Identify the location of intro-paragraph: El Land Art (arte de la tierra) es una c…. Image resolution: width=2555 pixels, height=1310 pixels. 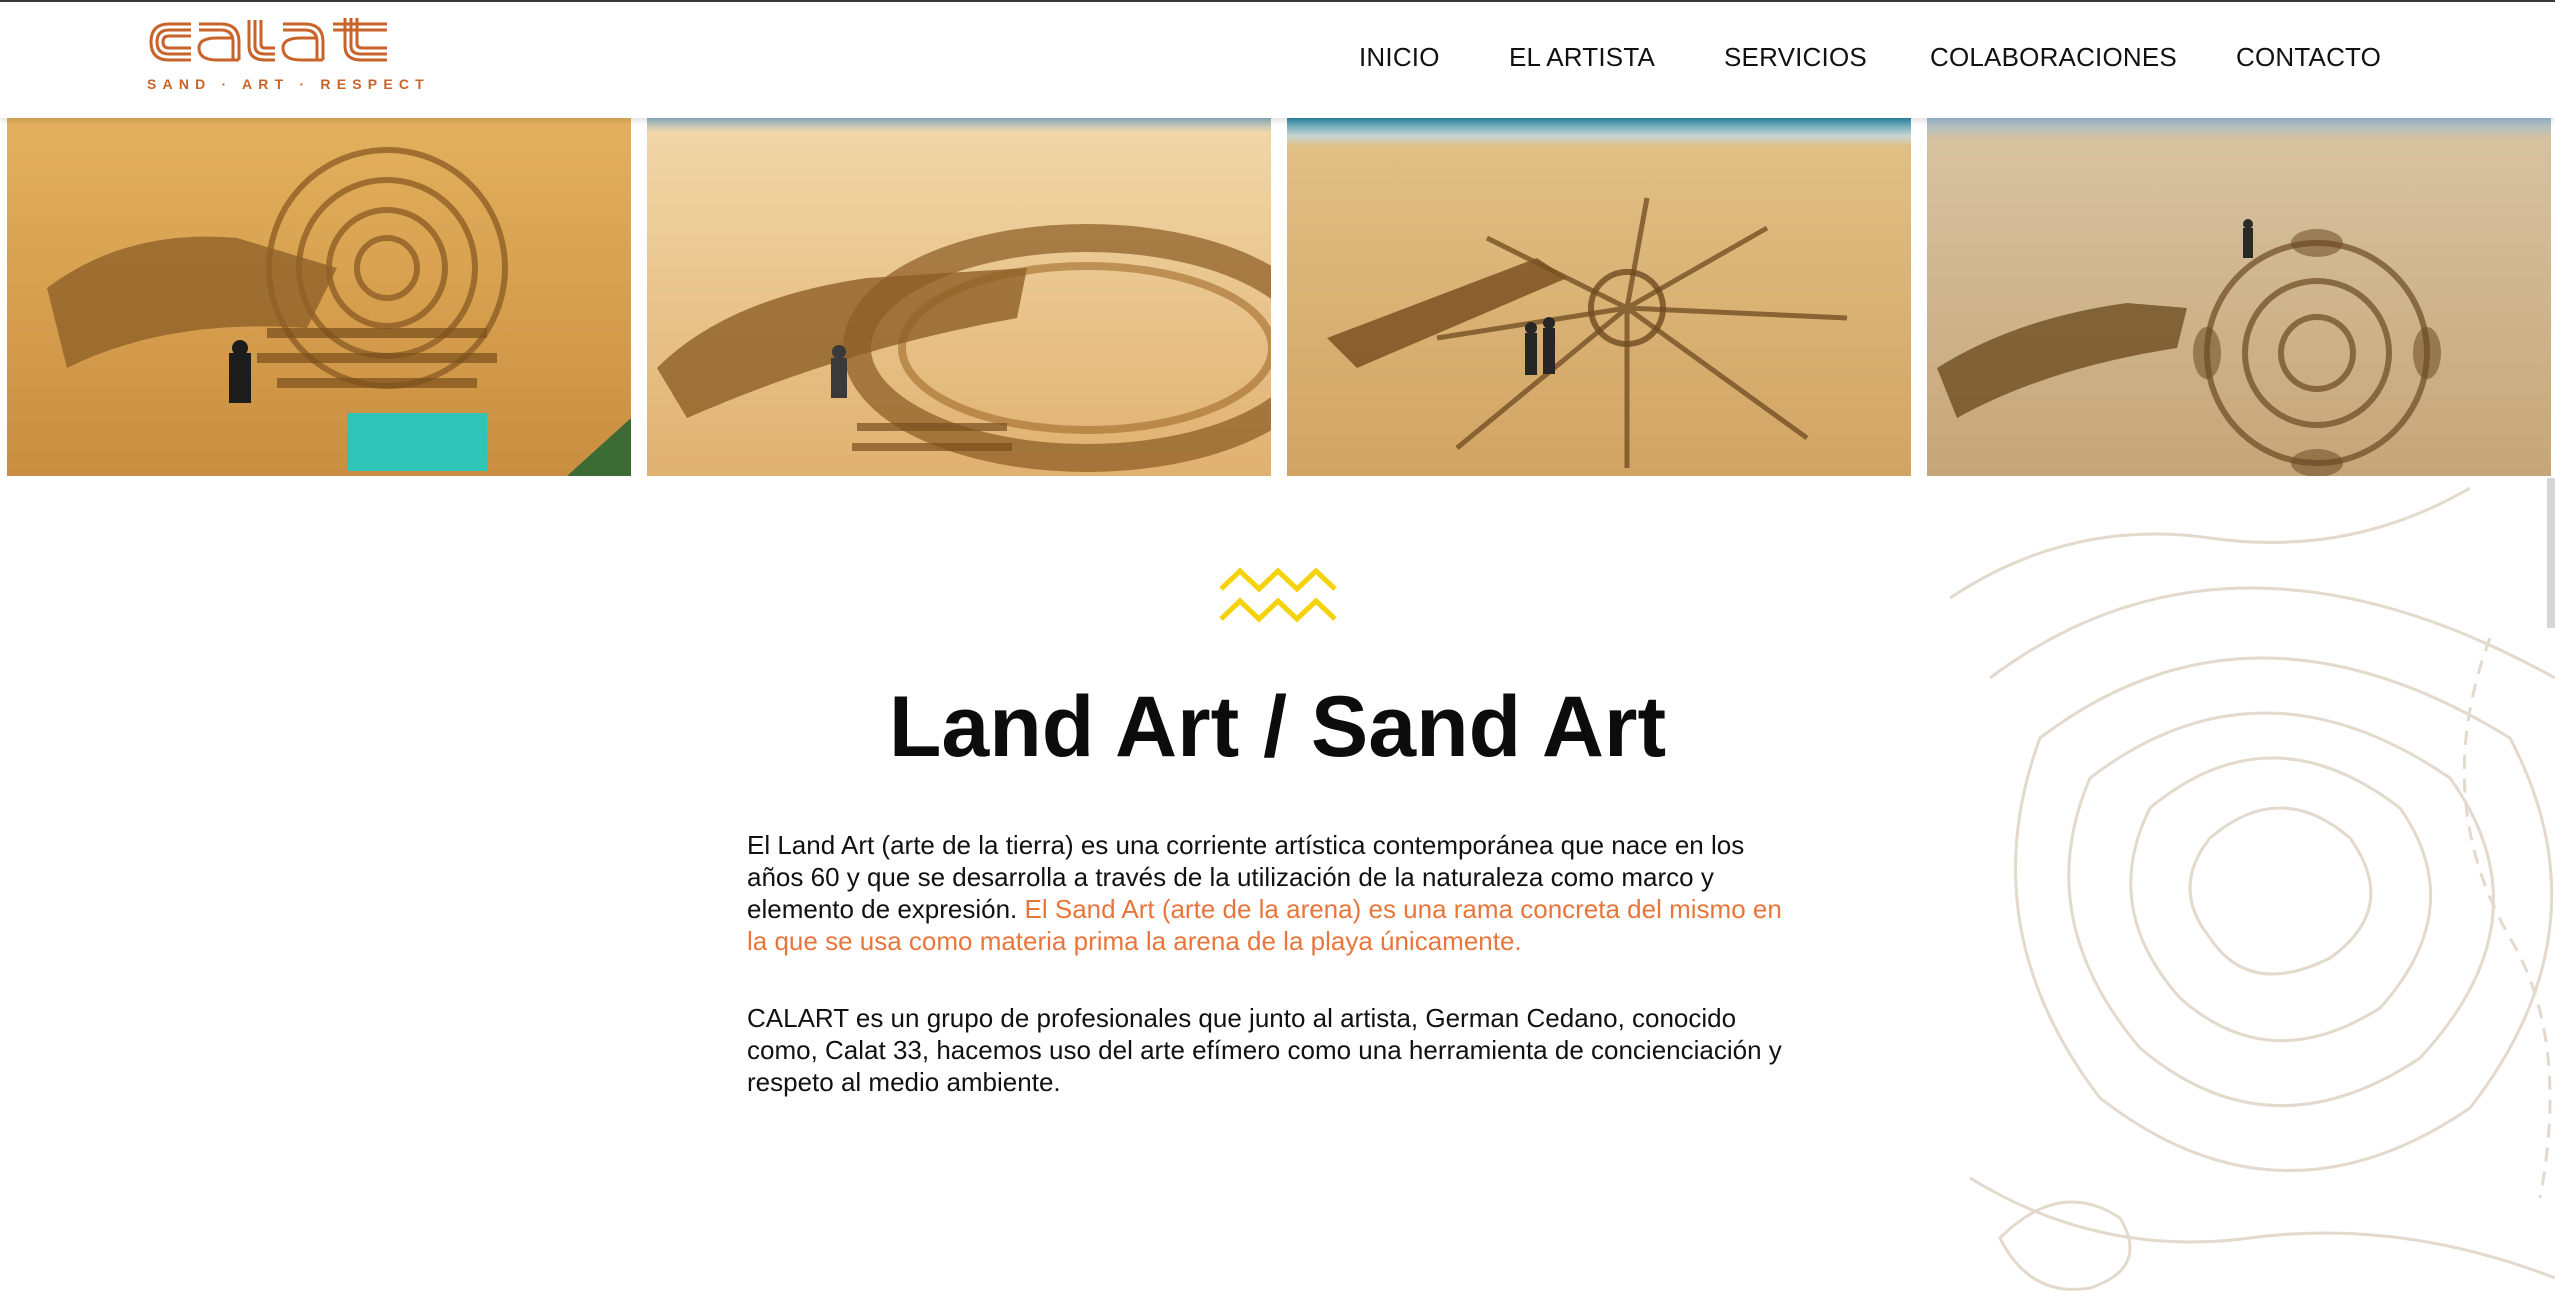
(1277, 893).